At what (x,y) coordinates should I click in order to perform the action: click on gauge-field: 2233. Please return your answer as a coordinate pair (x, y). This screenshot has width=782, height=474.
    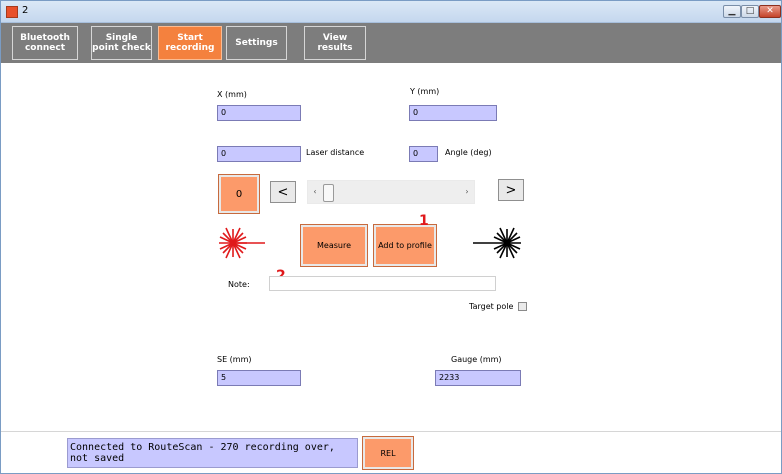
    Looking at the image, I should click on (478, 378).